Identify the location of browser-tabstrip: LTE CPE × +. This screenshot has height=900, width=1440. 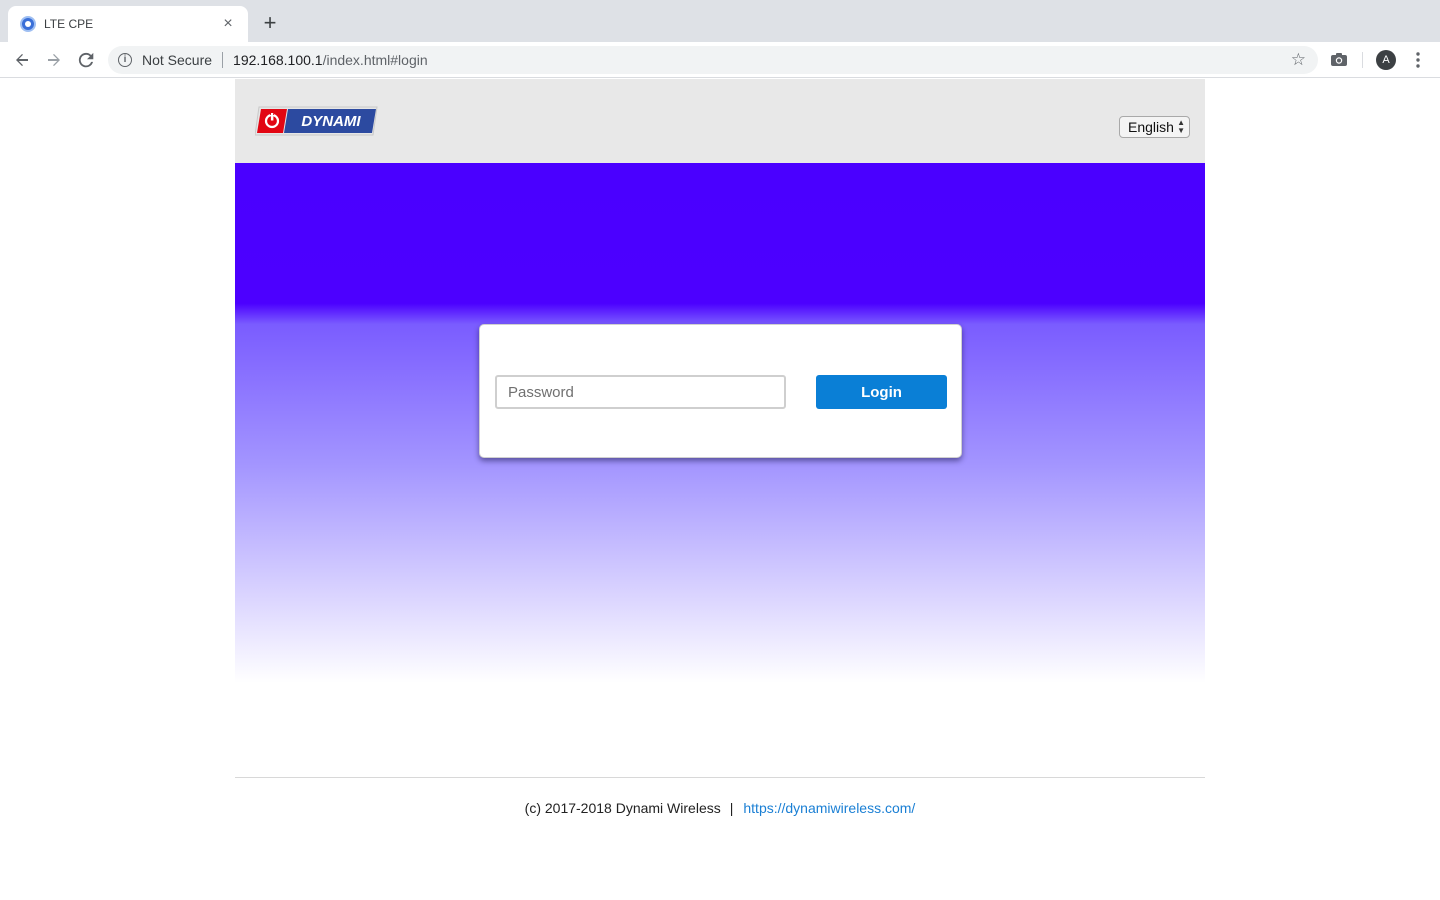
(720, 21).